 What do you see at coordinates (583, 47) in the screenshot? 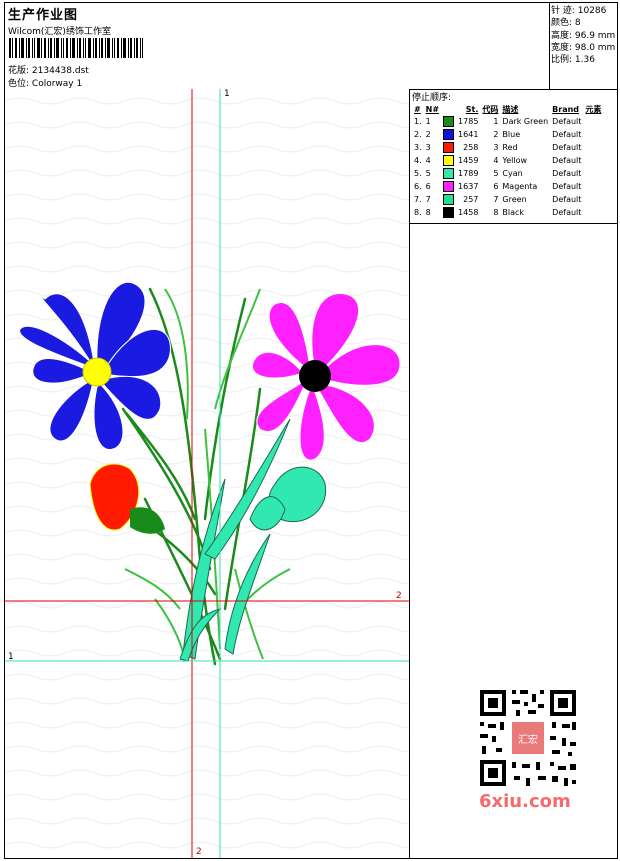
I see `design-width: 宽度: 98.0 mm` at bounding box center [583, 47].